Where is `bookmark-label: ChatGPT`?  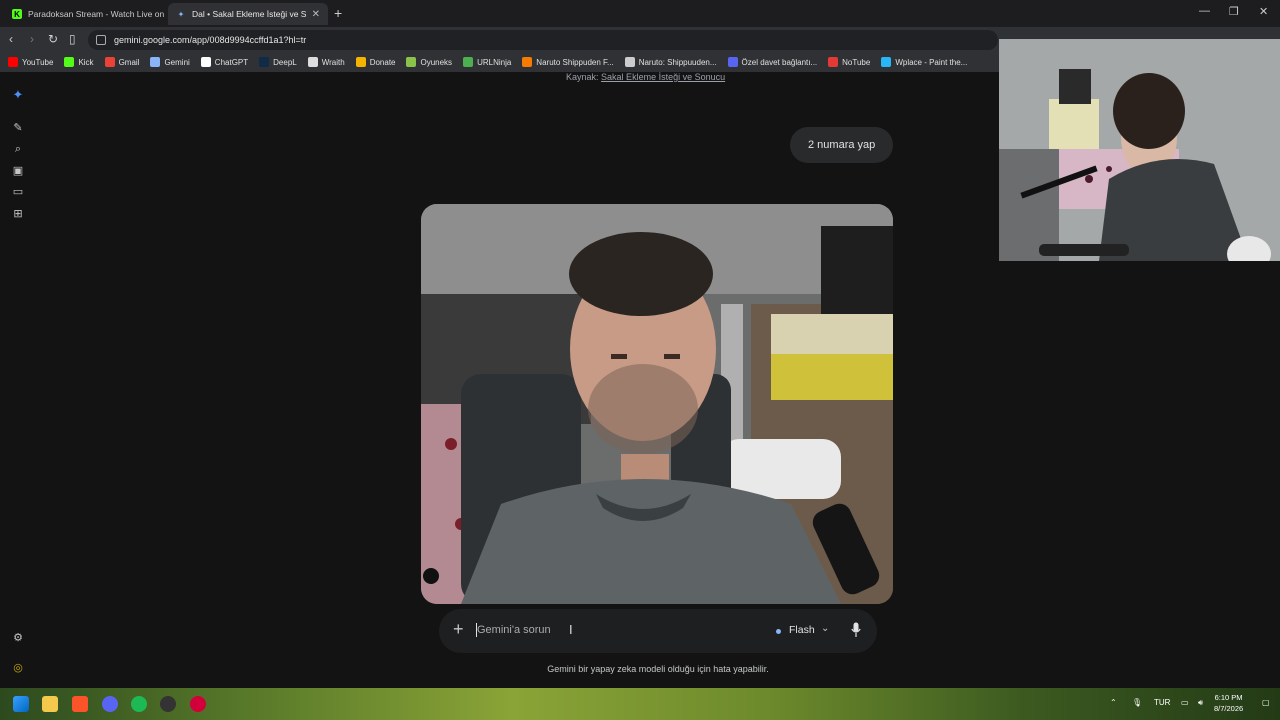
bookmark-label: ChatGPT is located at coordinates (231, 62).